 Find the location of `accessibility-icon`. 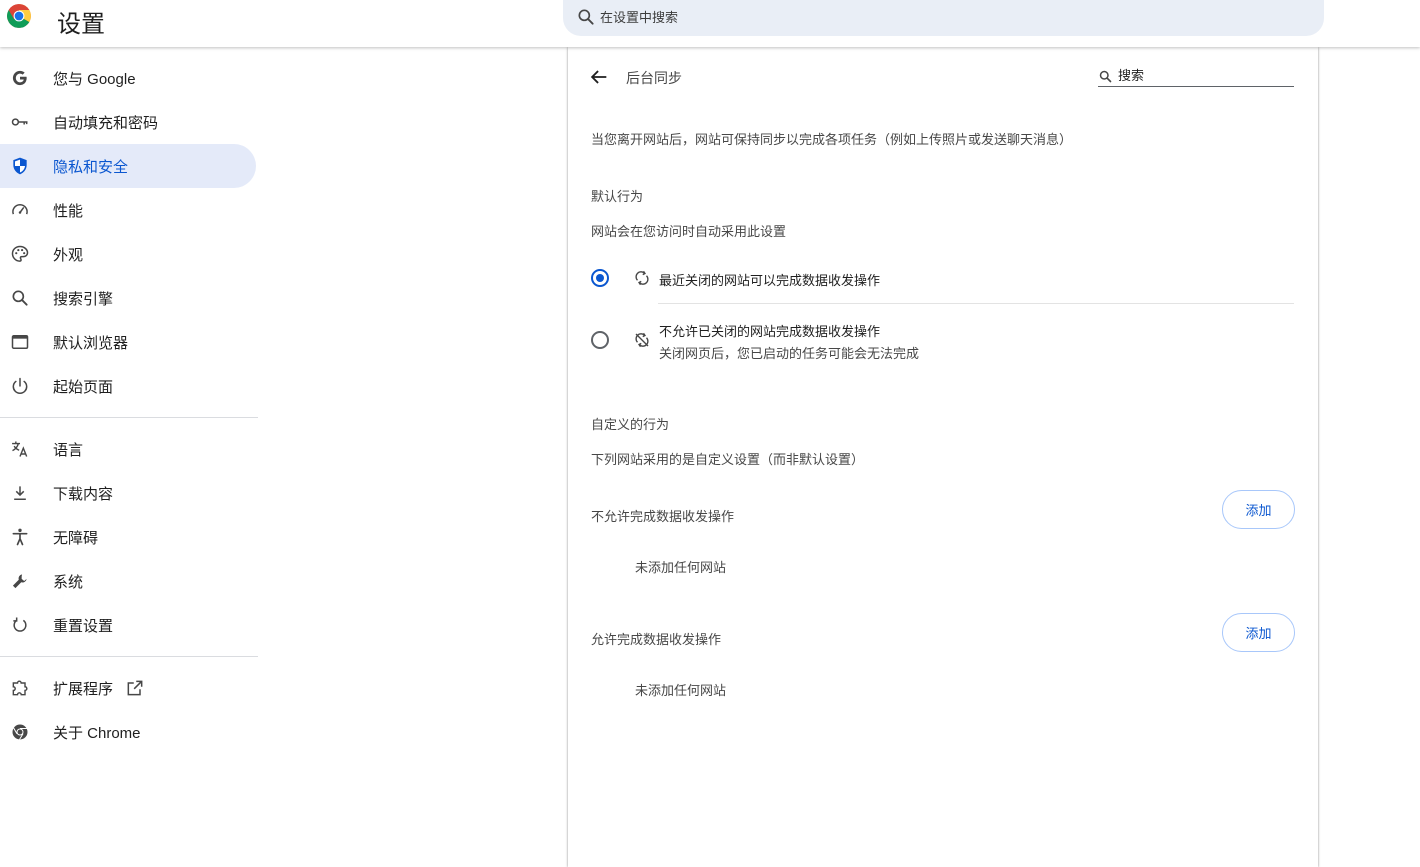

accessibility-icon is located at coordinates (20, 537).